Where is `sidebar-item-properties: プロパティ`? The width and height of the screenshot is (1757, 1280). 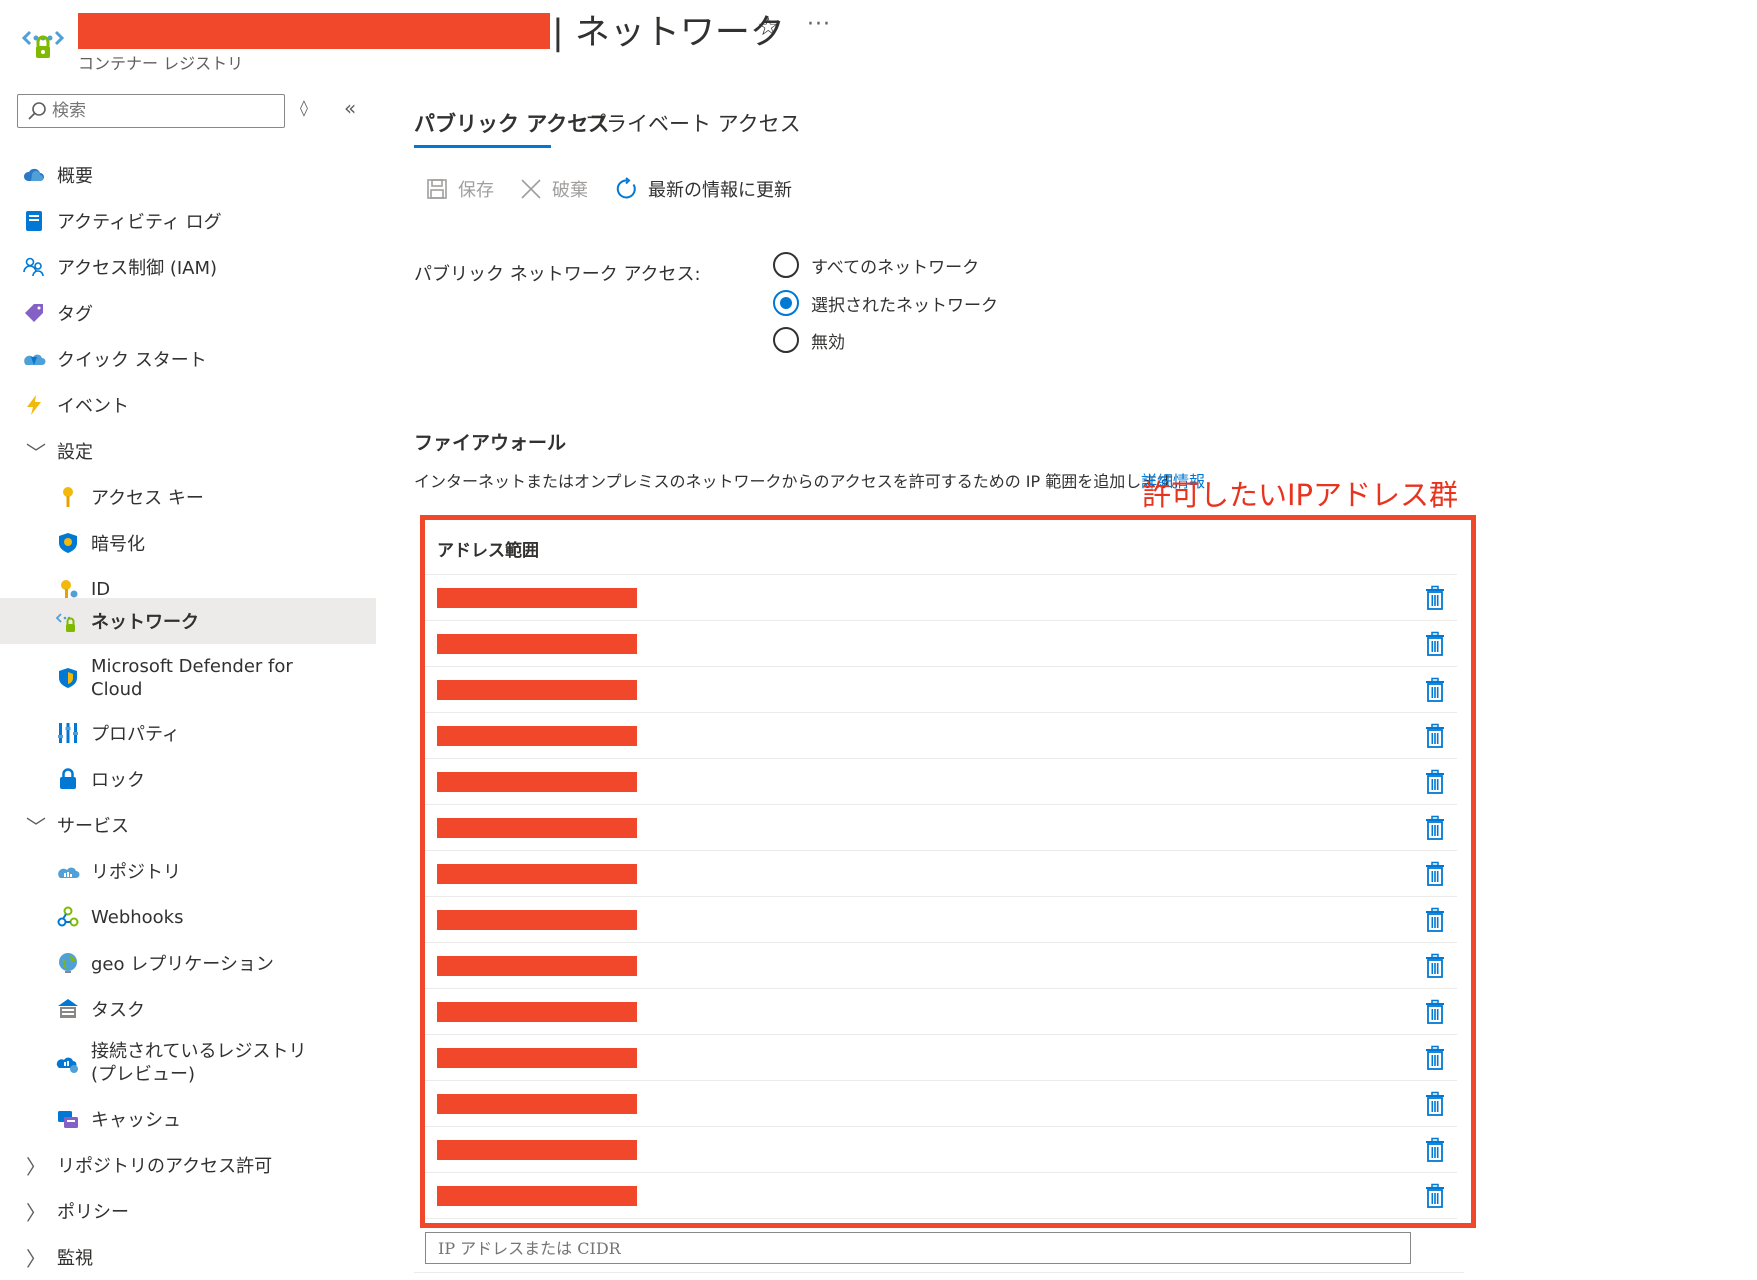
sidebar-item-properties: プロパティ is located at coordinates (188, 733).